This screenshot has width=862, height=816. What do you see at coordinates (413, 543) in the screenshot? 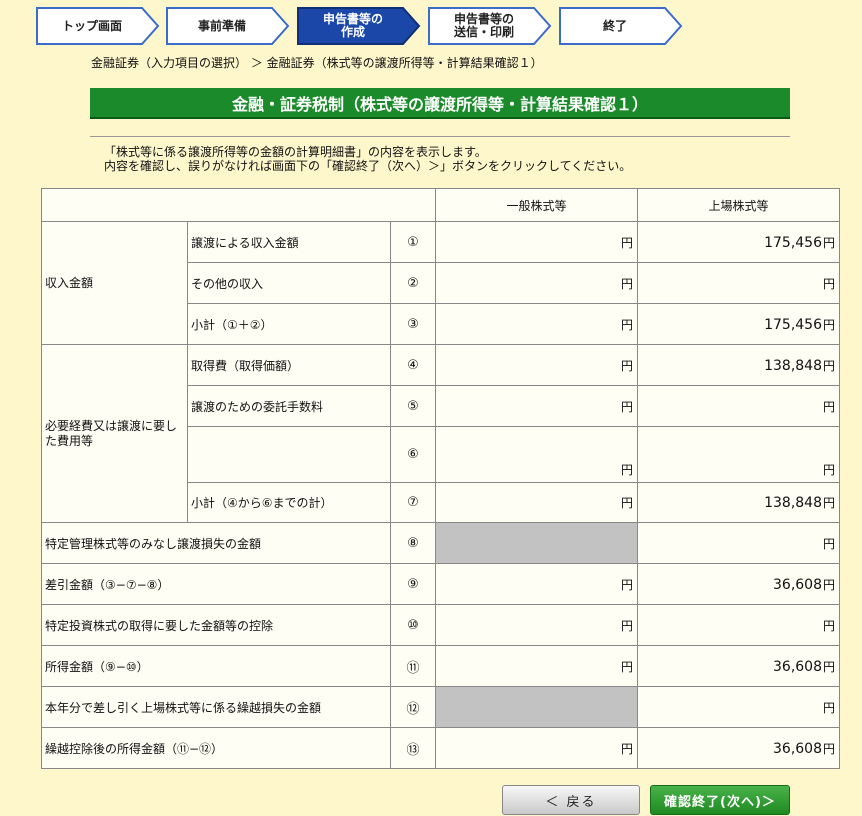
I see `row-number: ⑧` at bounding box center [413, 543].